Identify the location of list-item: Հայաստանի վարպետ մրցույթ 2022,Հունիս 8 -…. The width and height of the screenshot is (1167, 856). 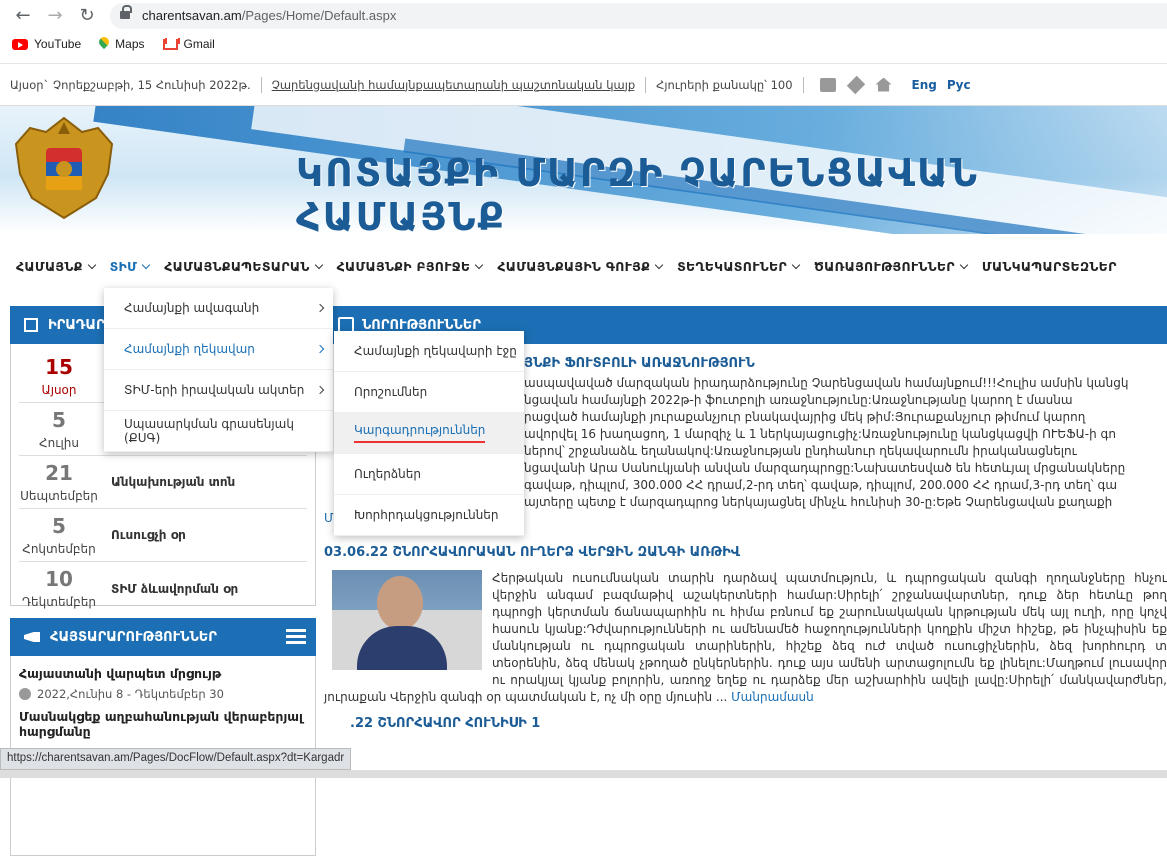
(163, 683).